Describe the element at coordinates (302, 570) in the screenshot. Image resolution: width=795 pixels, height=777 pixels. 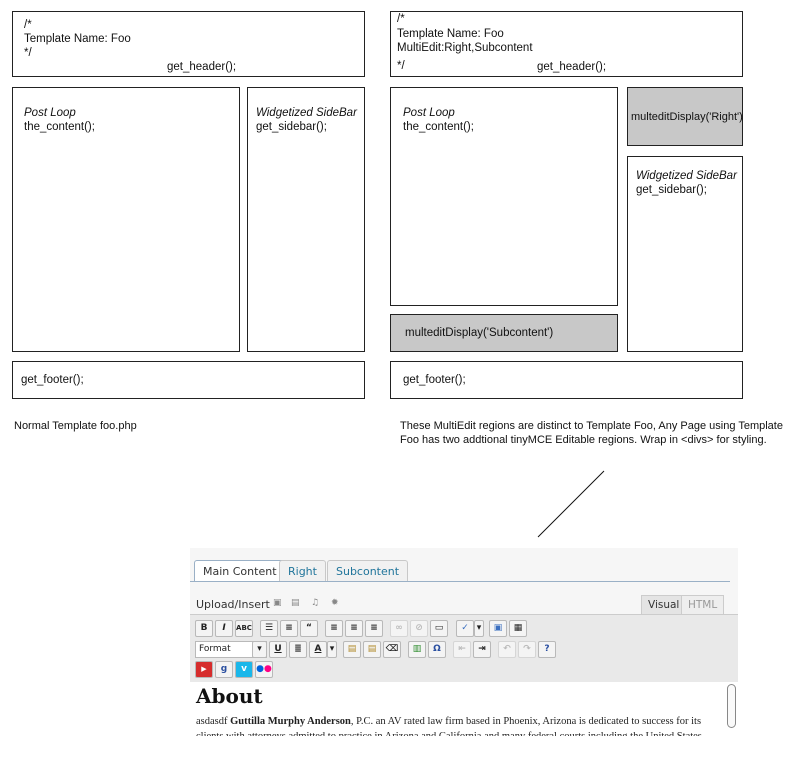
I see `tab-right: Right` at that location.